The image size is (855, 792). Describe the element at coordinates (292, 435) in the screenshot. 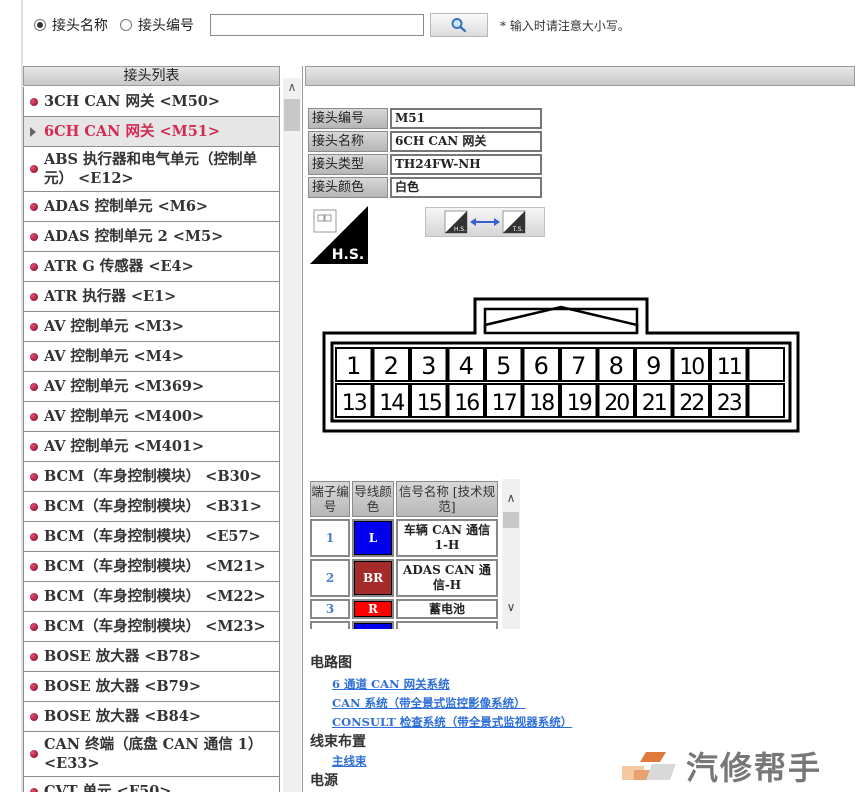

I see `list-scrollbar: ∧` at that location.